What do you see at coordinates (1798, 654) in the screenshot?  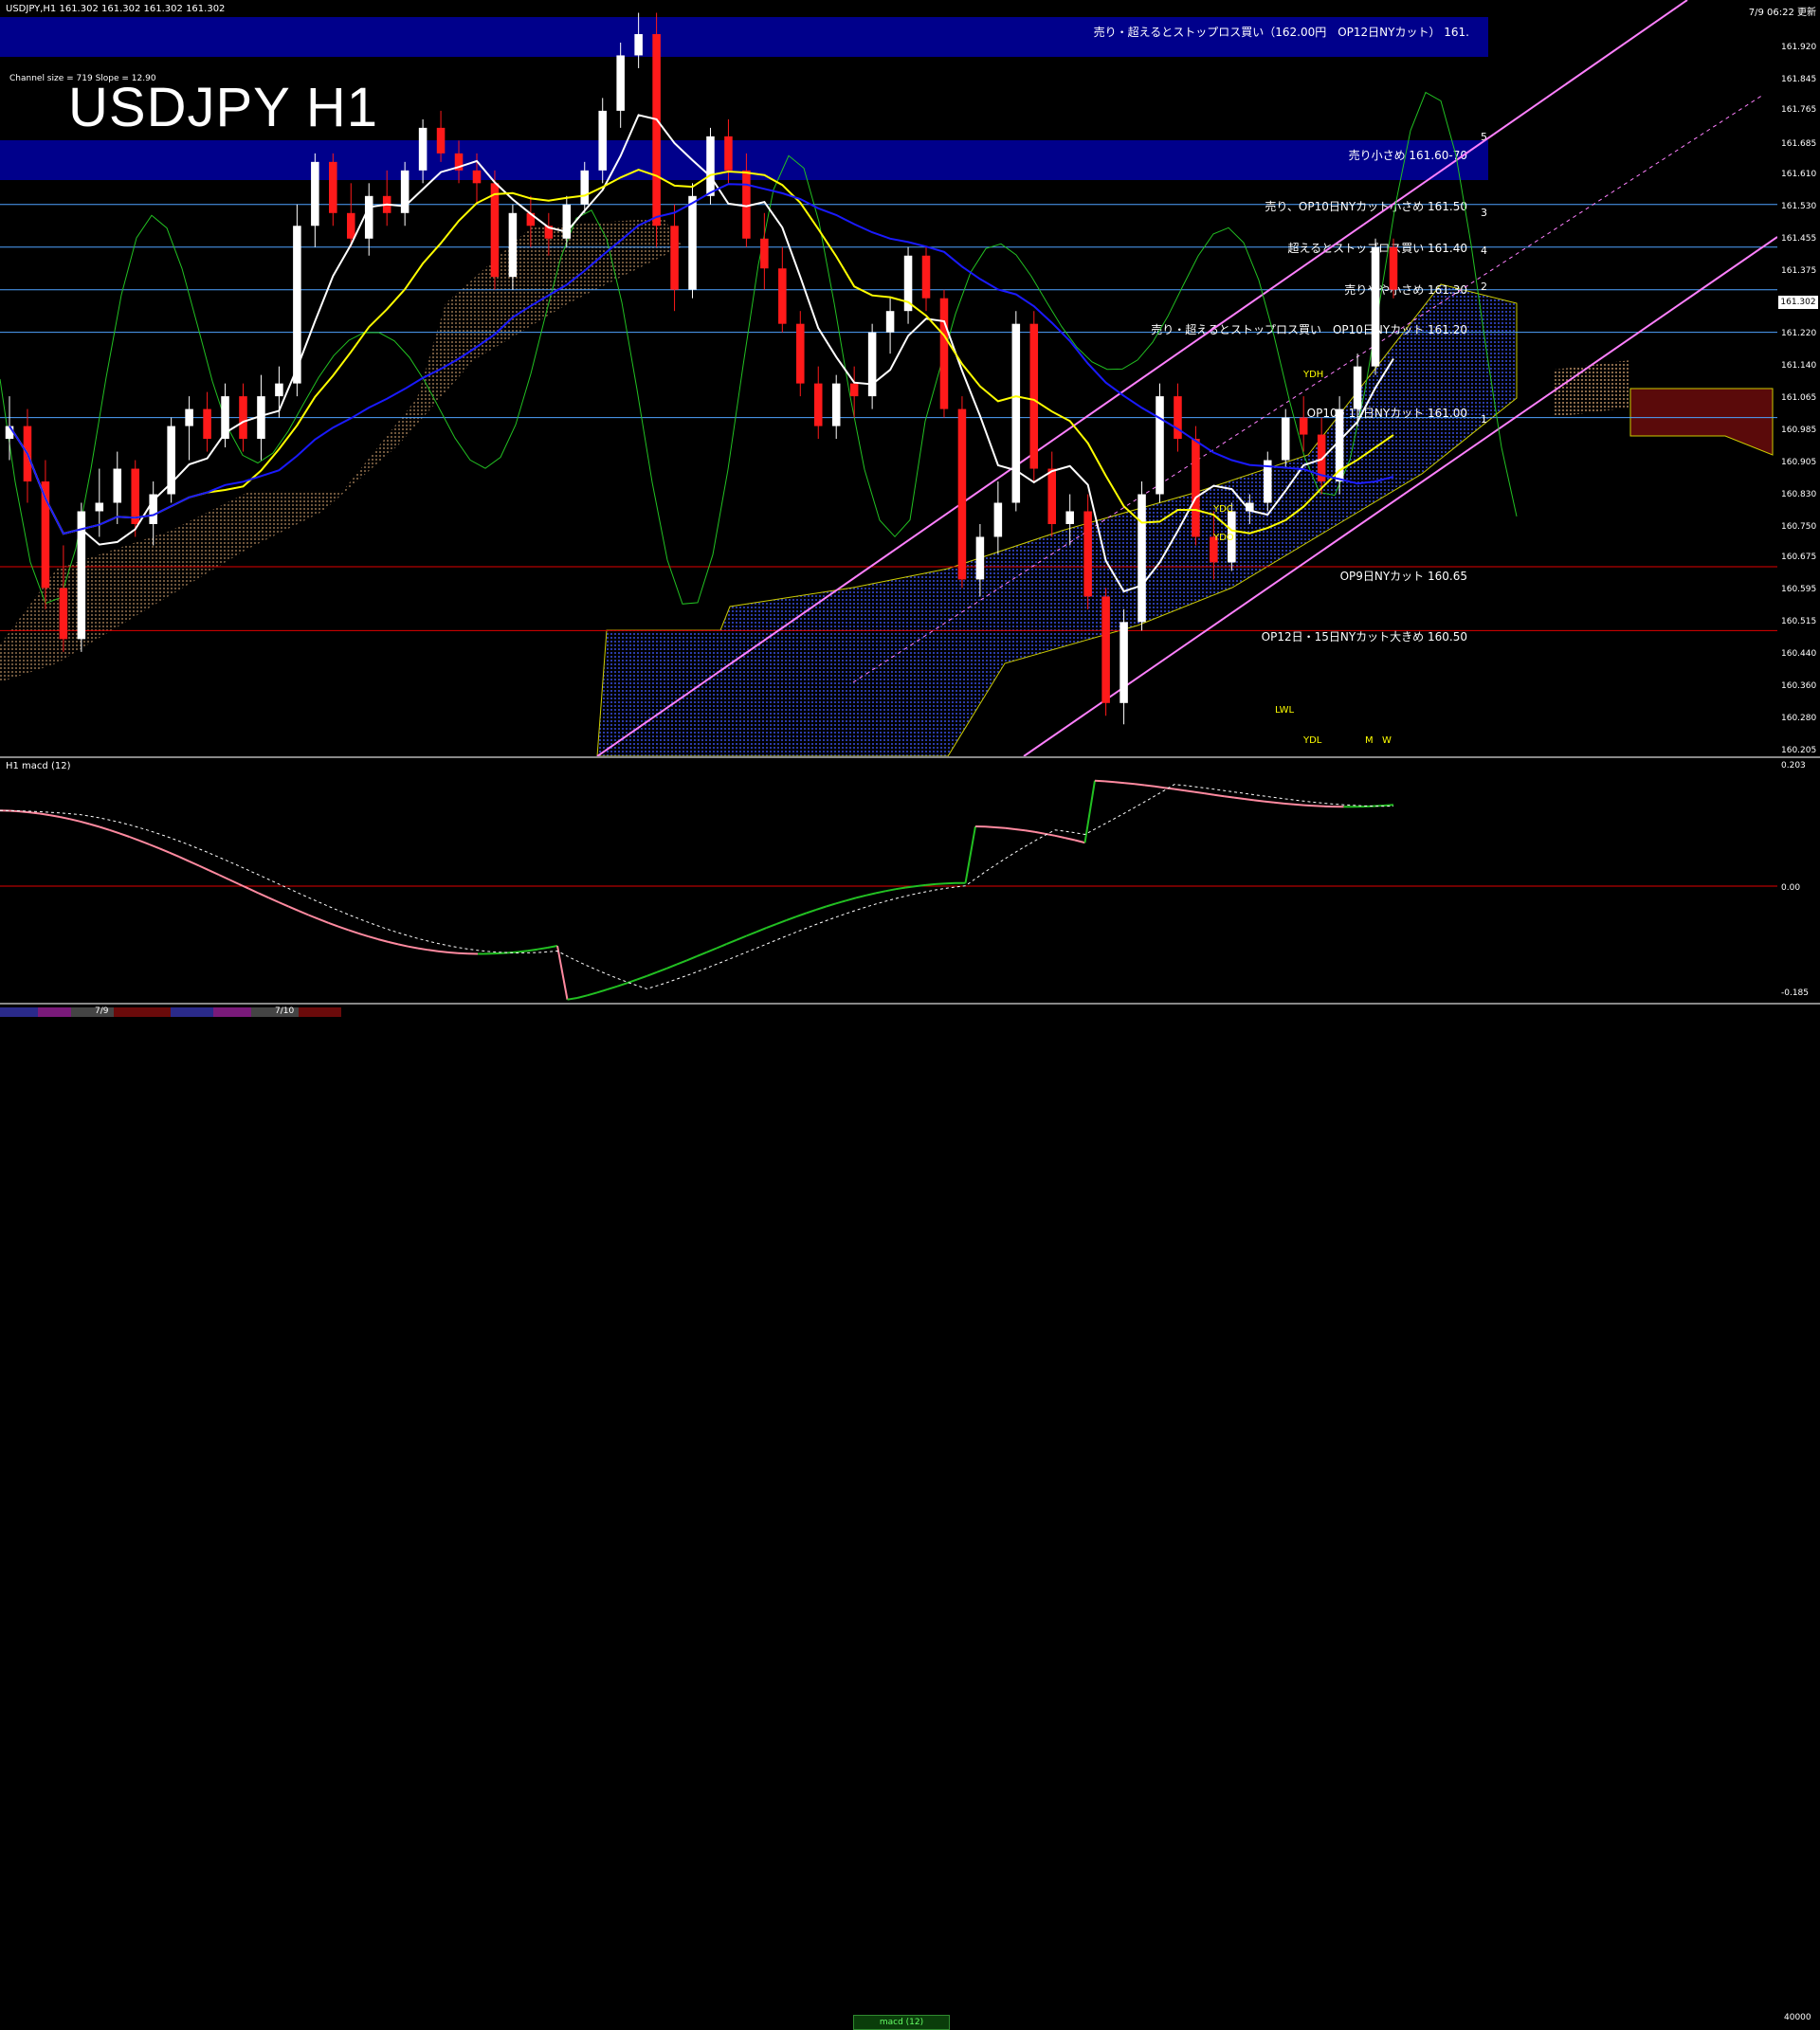 I see `price-tick-label: 160.440` at bounding box center [1798, 654].